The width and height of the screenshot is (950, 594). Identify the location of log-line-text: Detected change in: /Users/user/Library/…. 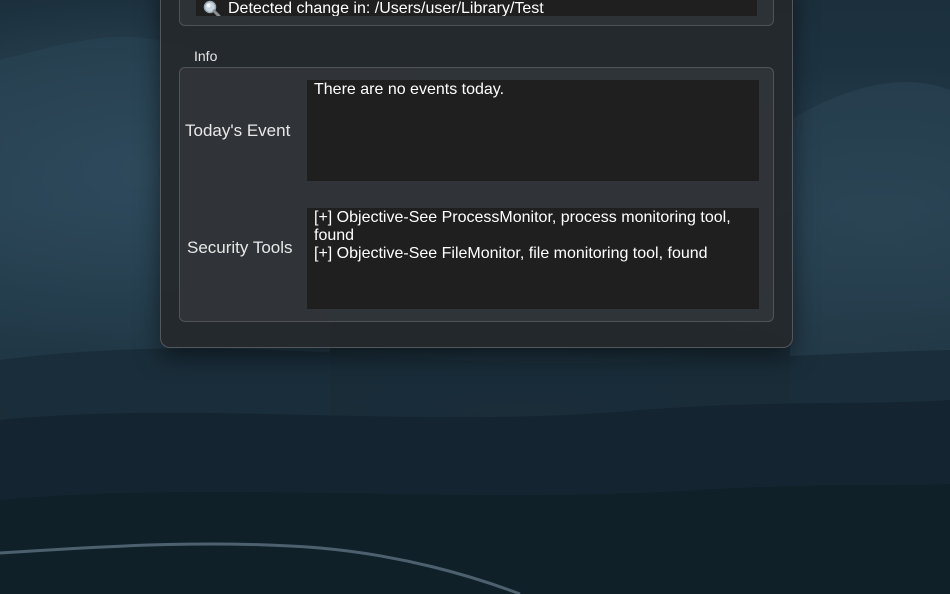
(386, 8).